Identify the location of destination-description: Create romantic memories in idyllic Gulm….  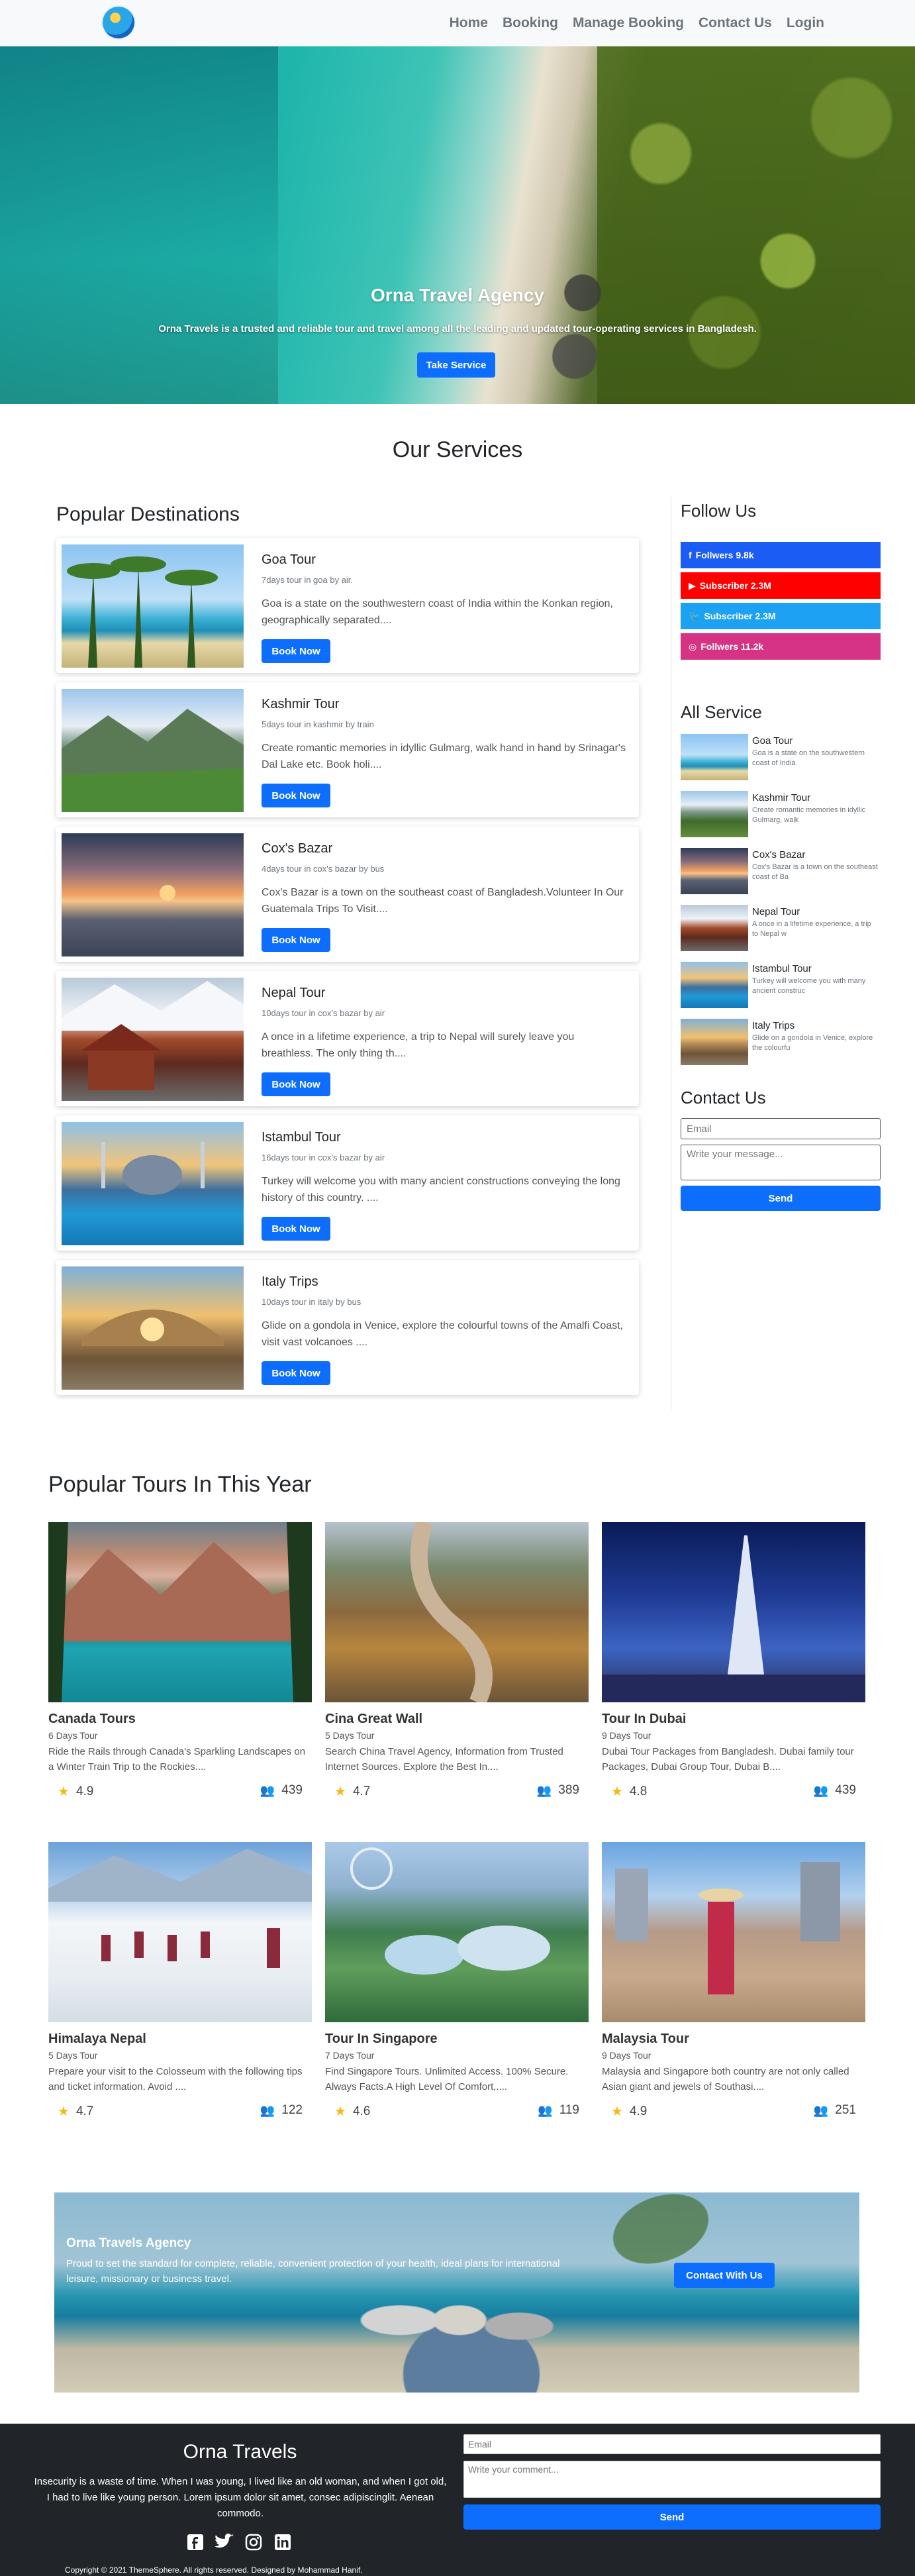
(444, 756).